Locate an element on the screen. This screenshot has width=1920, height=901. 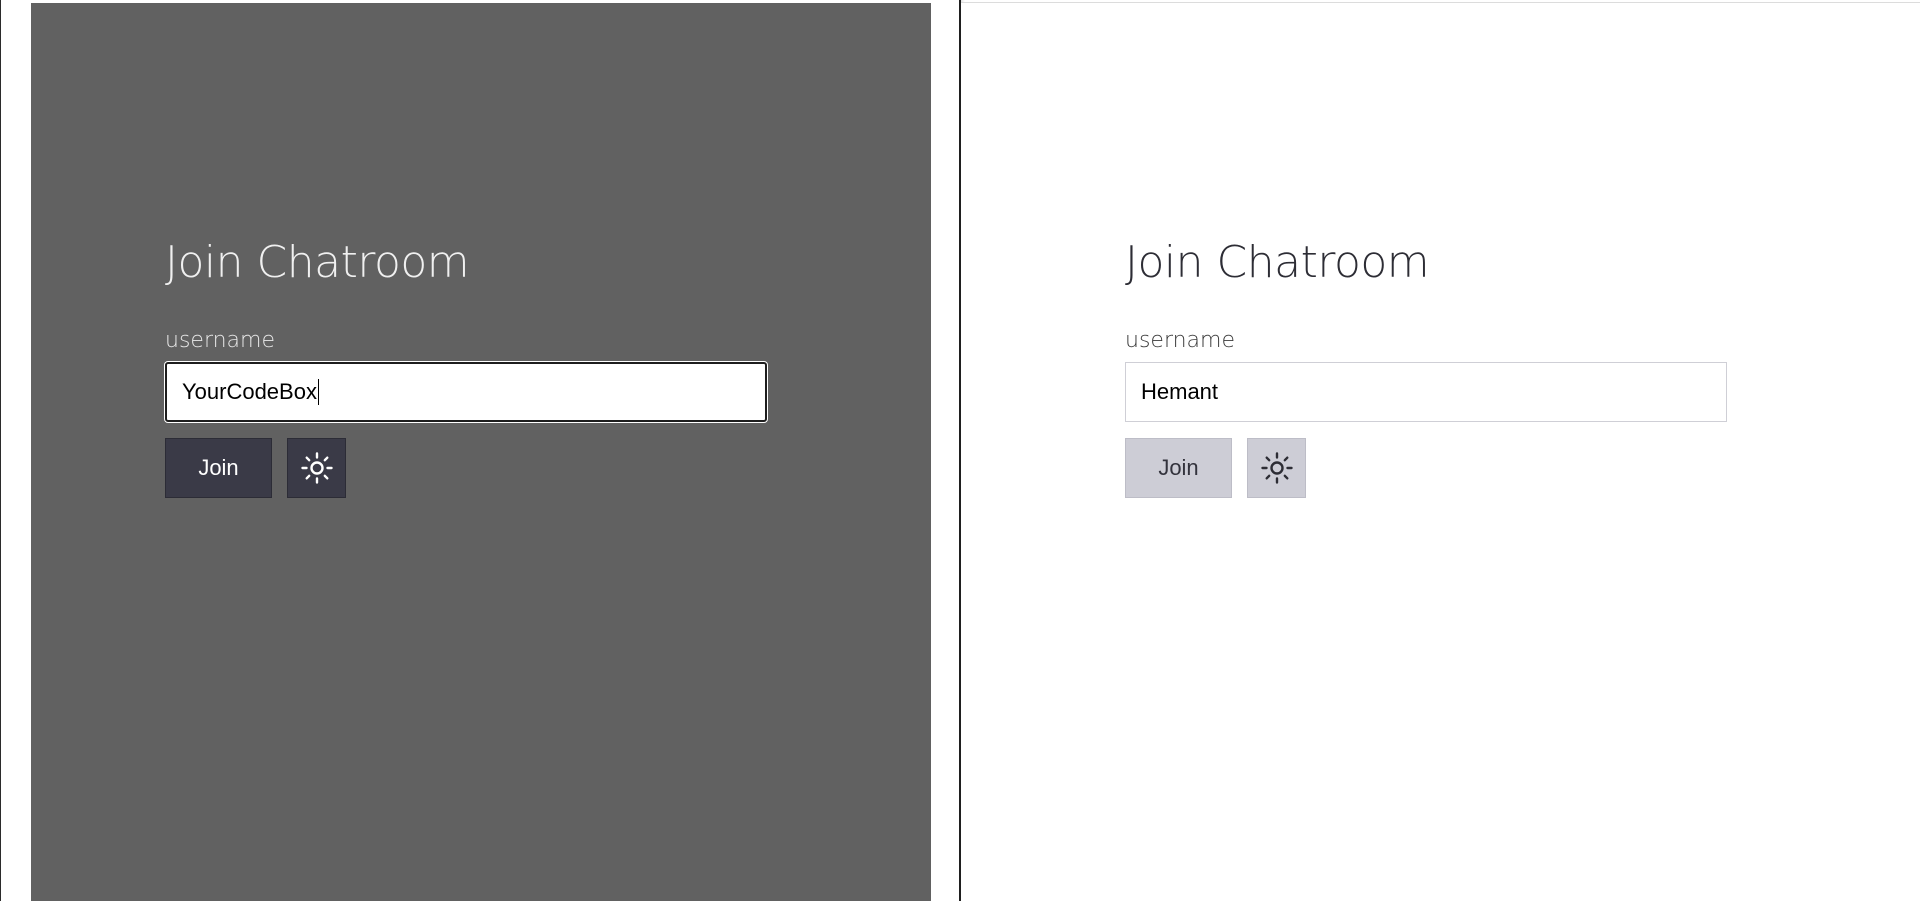
username-input-value: Hemant is located at coordinates (1180, 391).